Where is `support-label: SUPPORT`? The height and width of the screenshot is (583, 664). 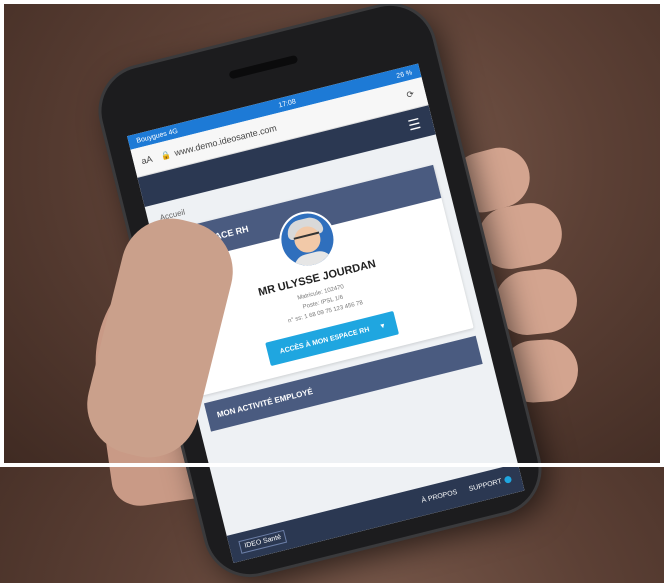
support-label: SUPPORT is located at coordinates (485, 486).